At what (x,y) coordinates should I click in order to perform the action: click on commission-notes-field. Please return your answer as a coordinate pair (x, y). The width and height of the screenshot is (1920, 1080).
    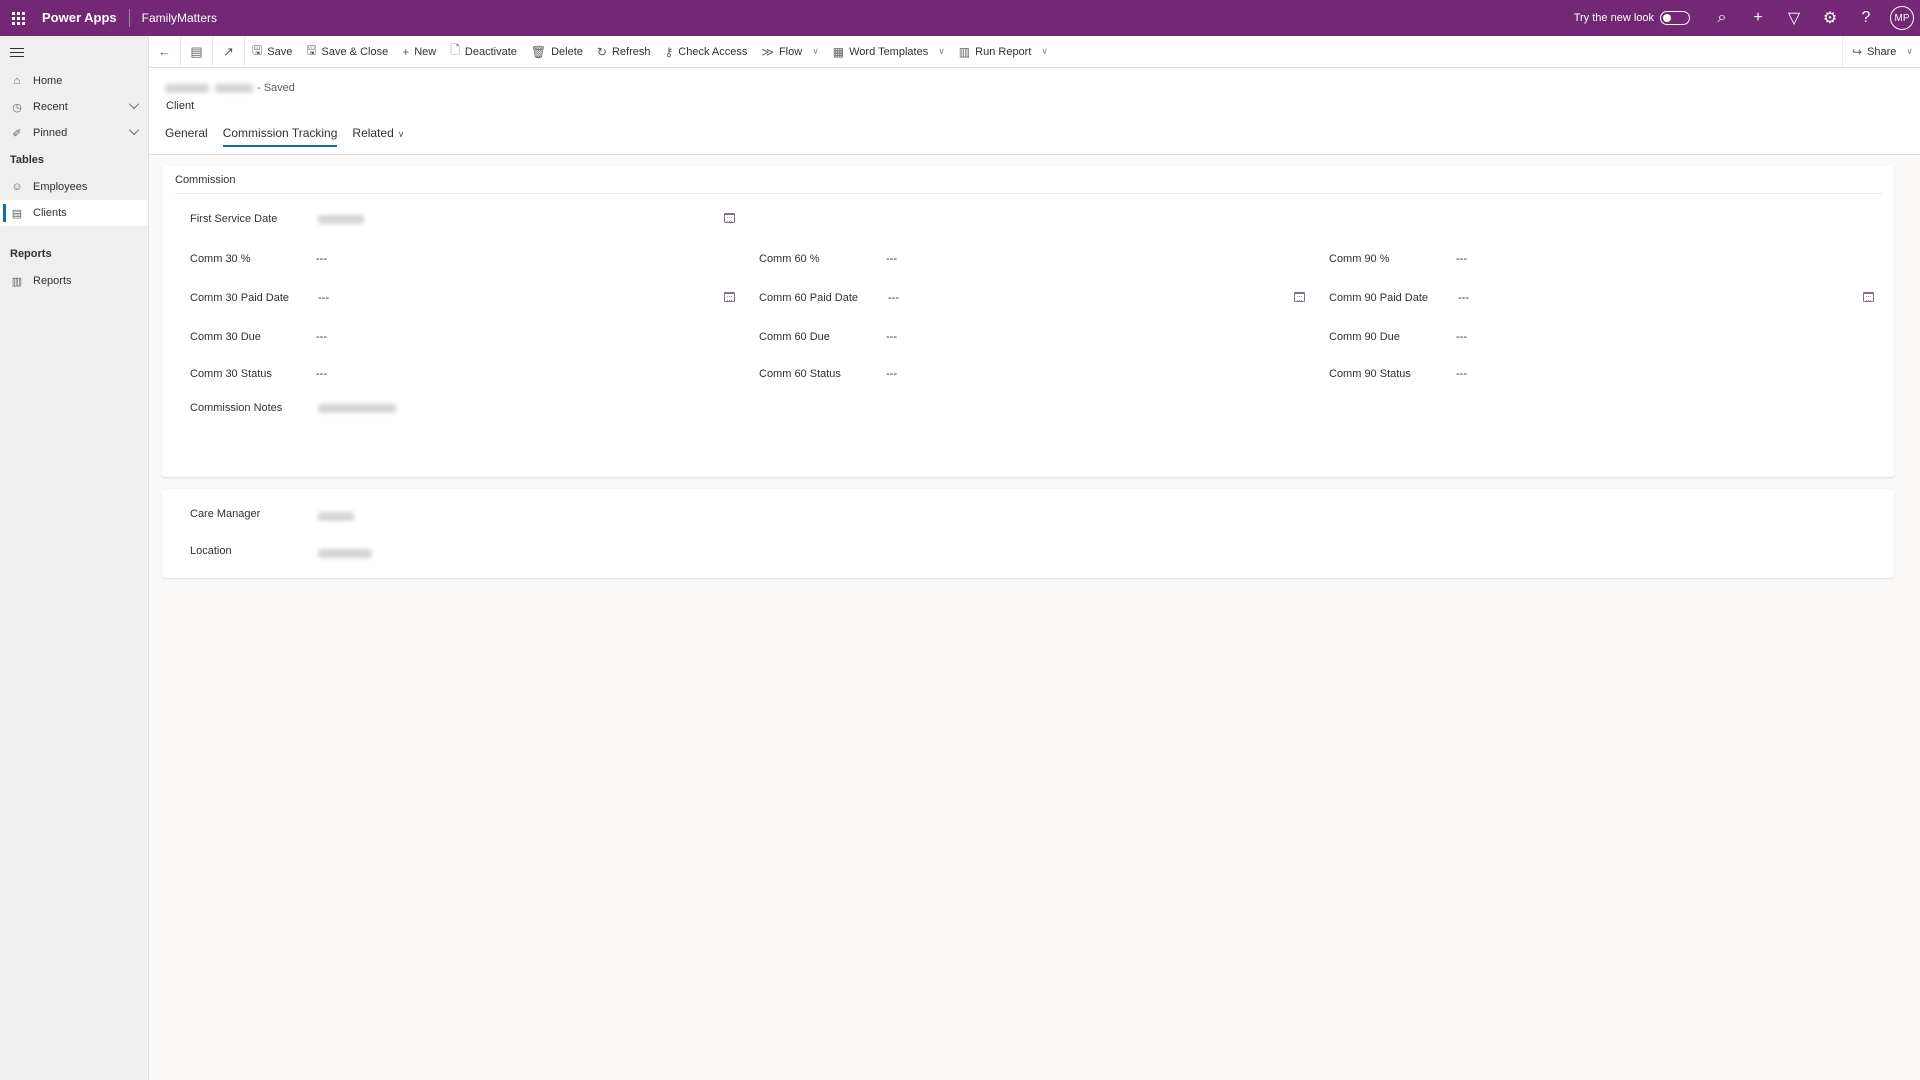
    Looking at the image, I should click on (357, 408).